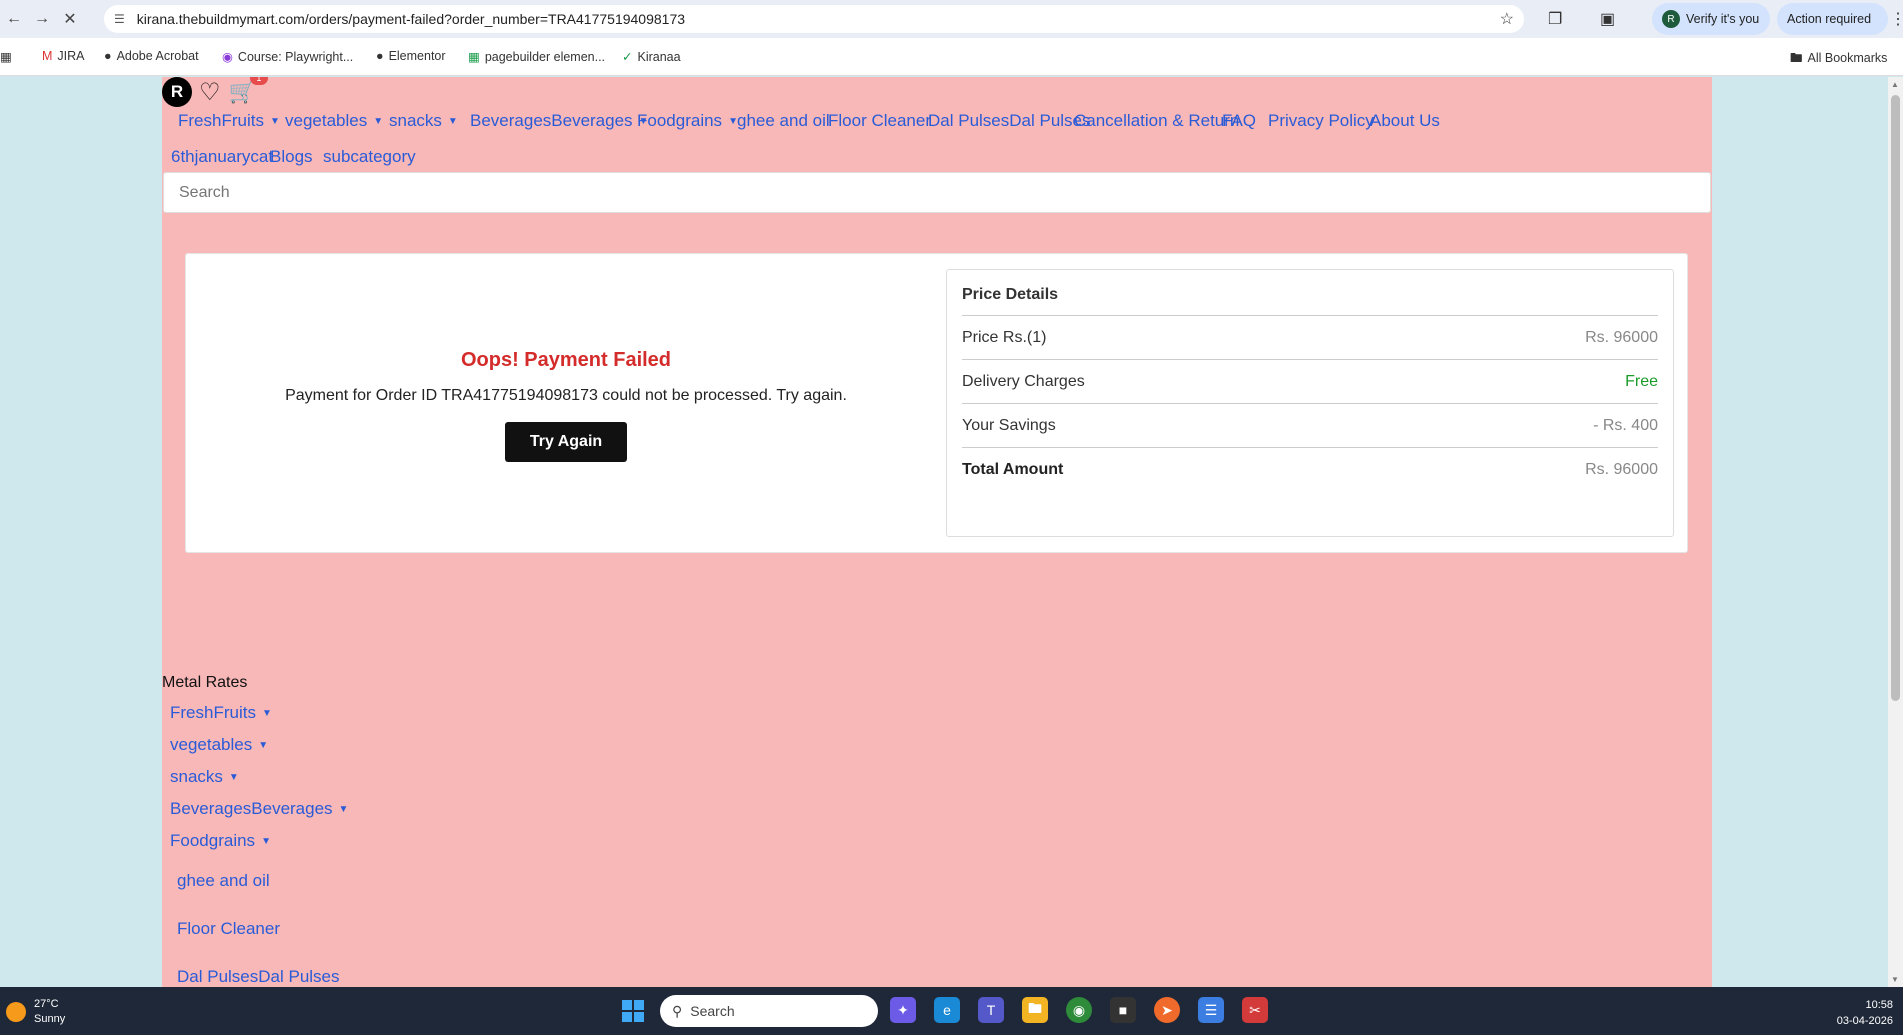 The height and width of the screenshot is (1035, 1903). What do you see at coordinates (1310, 382) in the screenshot?
I see `delivery-row: Delivery Charges Free` at bounding box center [1310, 382].